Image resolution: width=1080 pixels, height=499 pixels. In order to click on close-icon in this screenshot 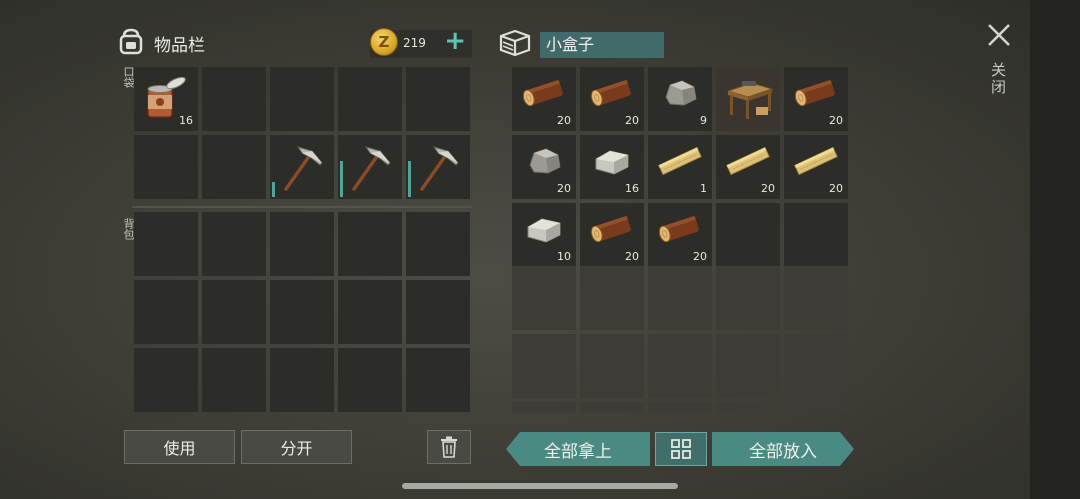, I will do `click(999, 35)`.